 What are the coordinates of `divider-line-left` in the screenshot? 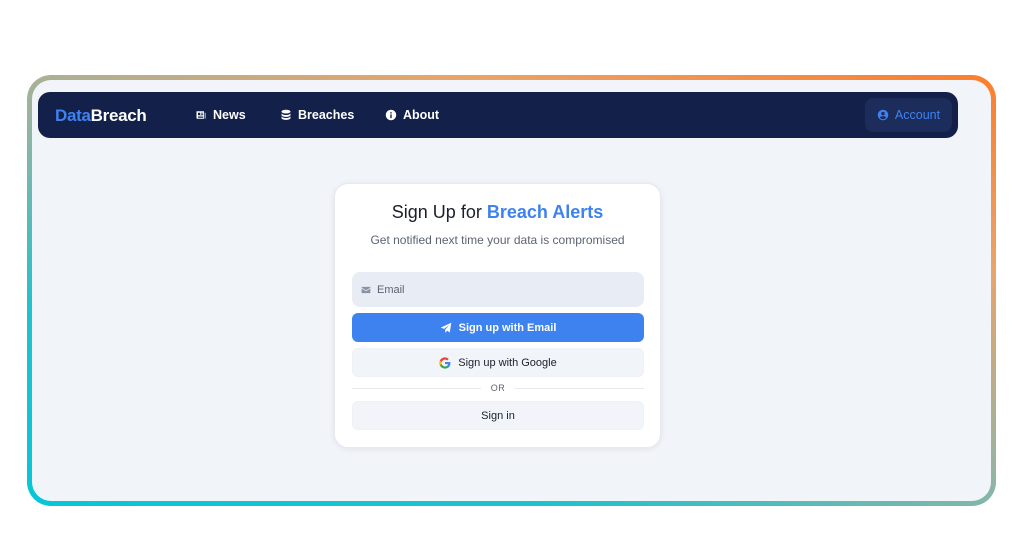 It's located at (416, 388).